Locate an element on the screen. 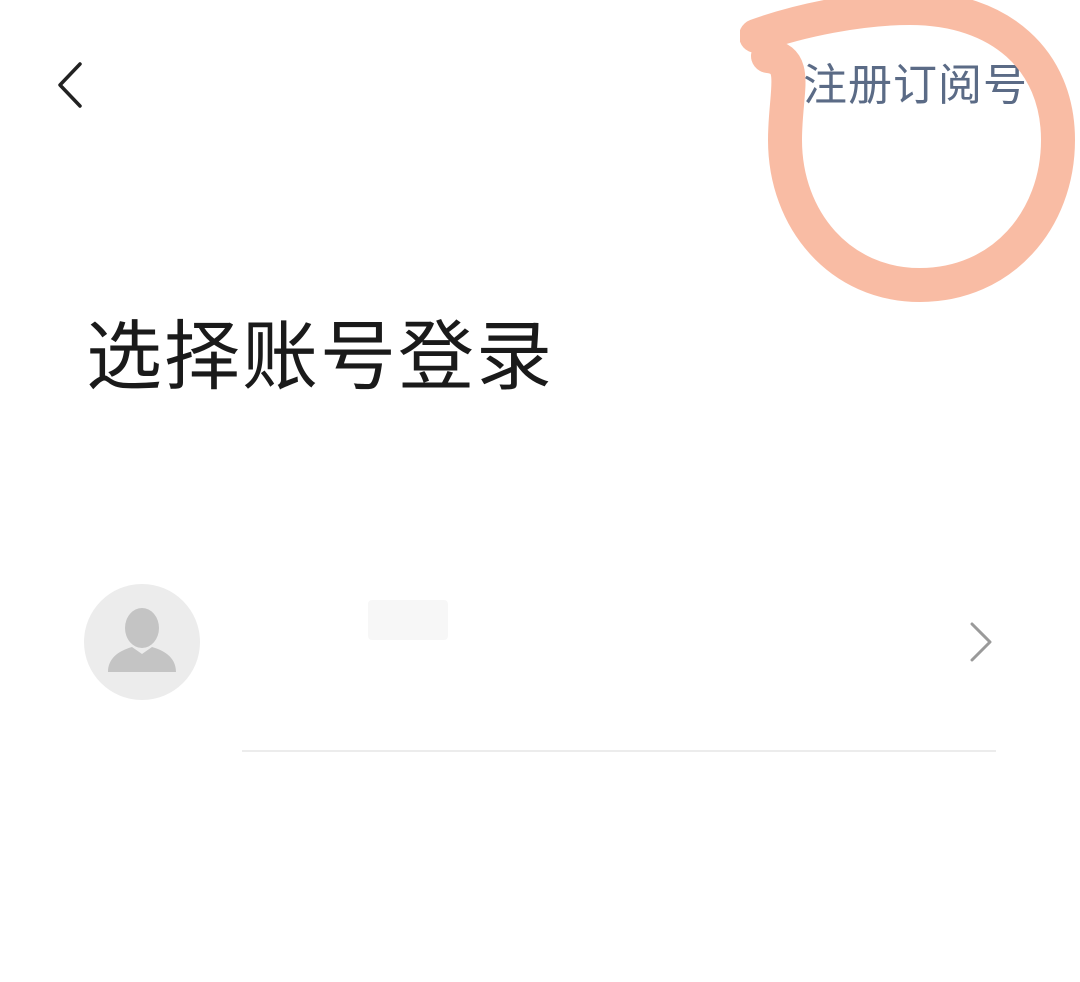 The width and height of the screenshot is (1080, 982). avatar is located at coordinates (142, 642).